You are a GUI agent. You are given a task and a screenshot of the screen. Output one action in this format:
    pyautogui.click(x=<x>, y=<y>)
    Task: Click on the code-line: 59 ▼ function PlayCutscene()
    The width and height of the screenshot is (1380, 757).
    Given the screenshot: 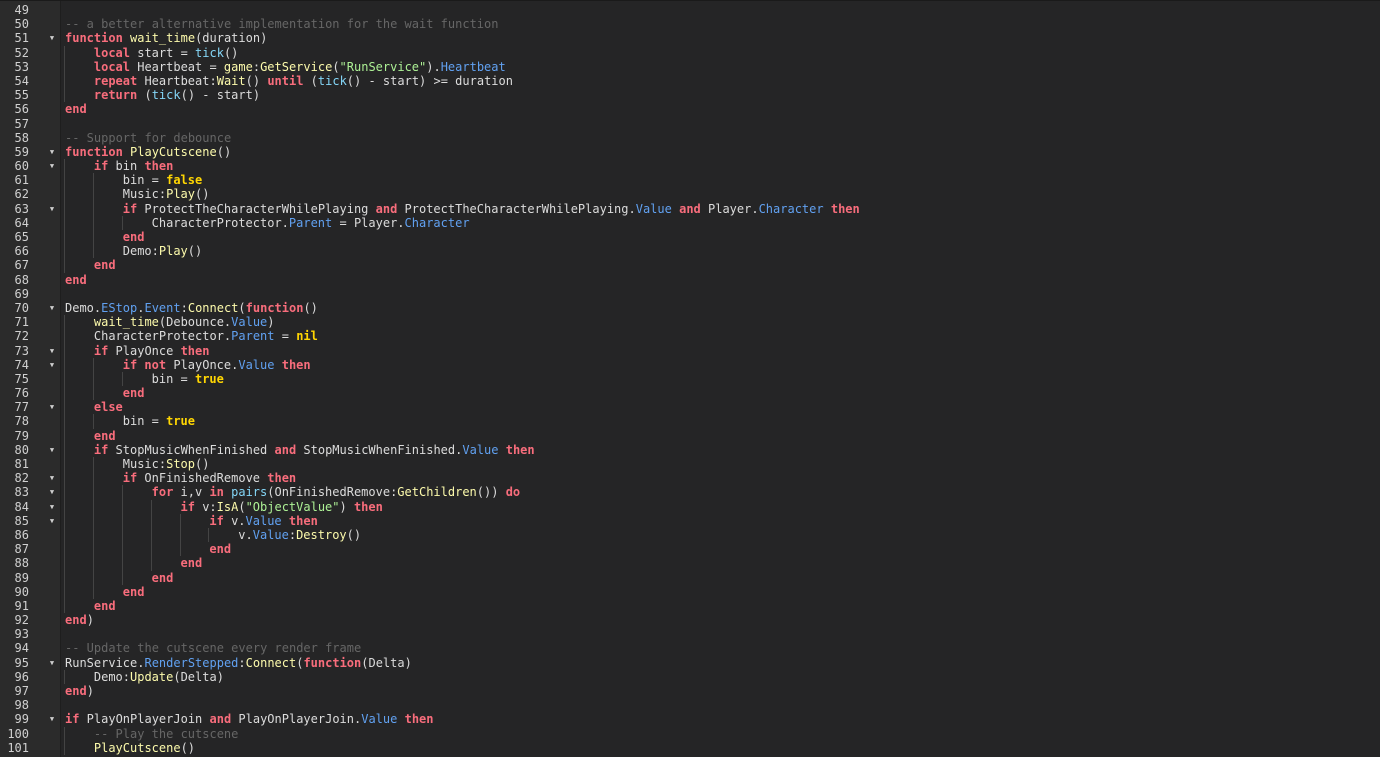 What is the action you would take?
    pyautogui.click(x=690, y=152)
    